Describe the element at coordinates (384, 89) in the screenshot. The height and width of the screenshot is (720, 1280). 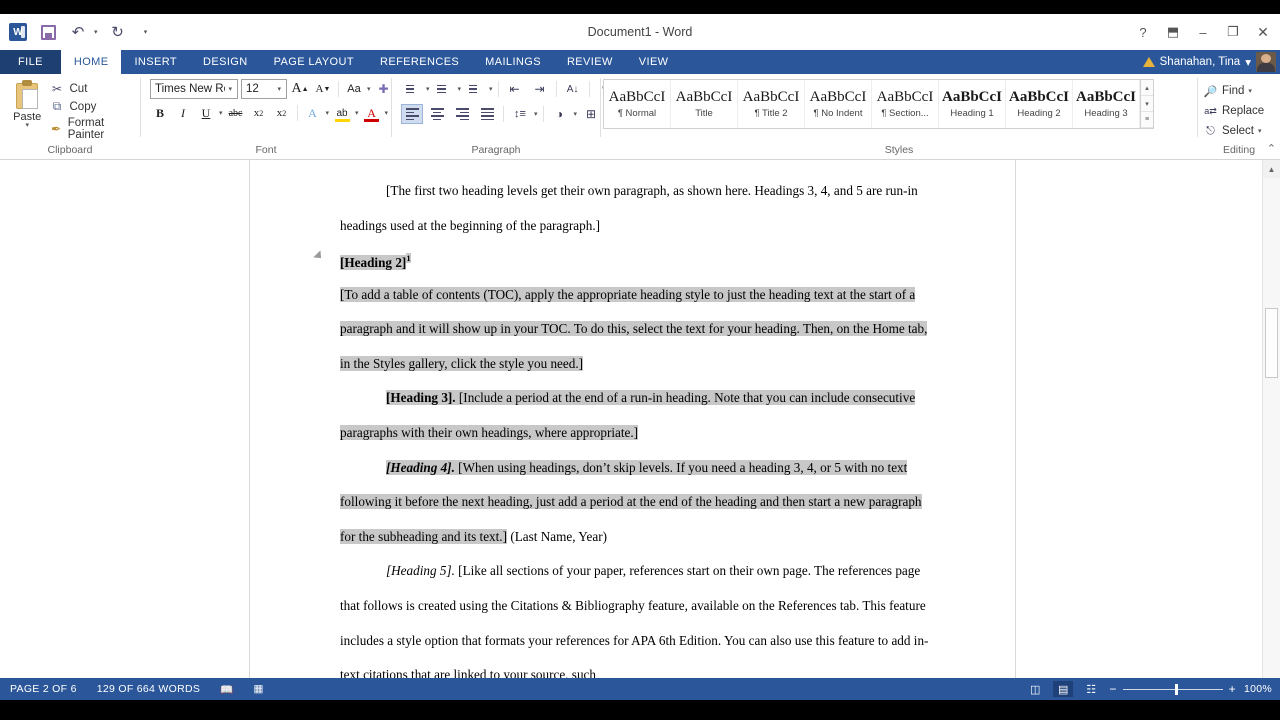
I see `clear-formatting-button: ✚` at that location.